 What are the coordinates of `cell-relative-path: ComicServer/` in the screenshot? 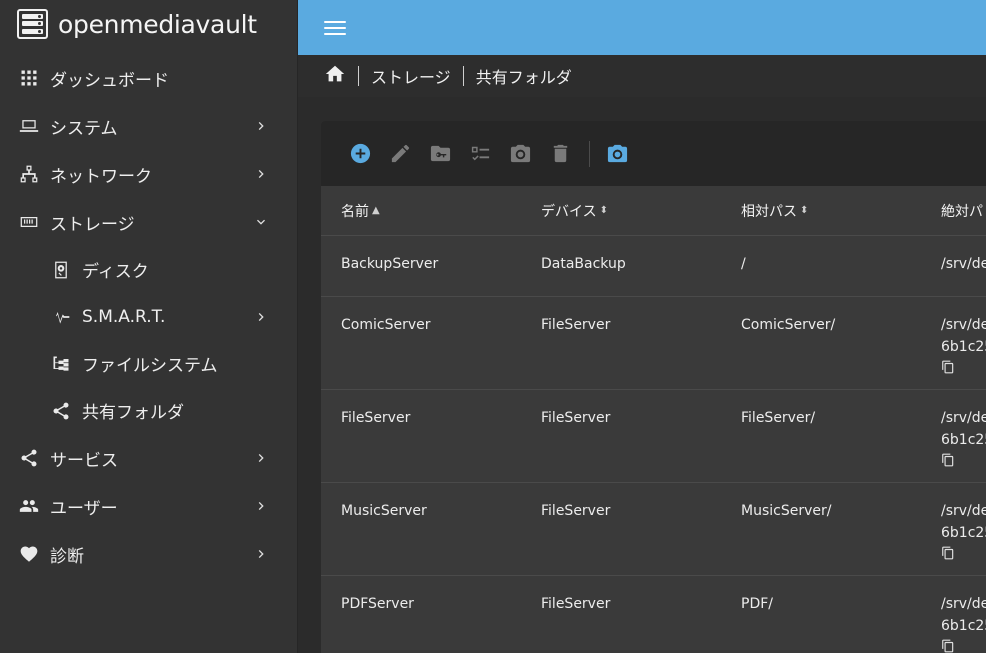 It's located at (788, 325).